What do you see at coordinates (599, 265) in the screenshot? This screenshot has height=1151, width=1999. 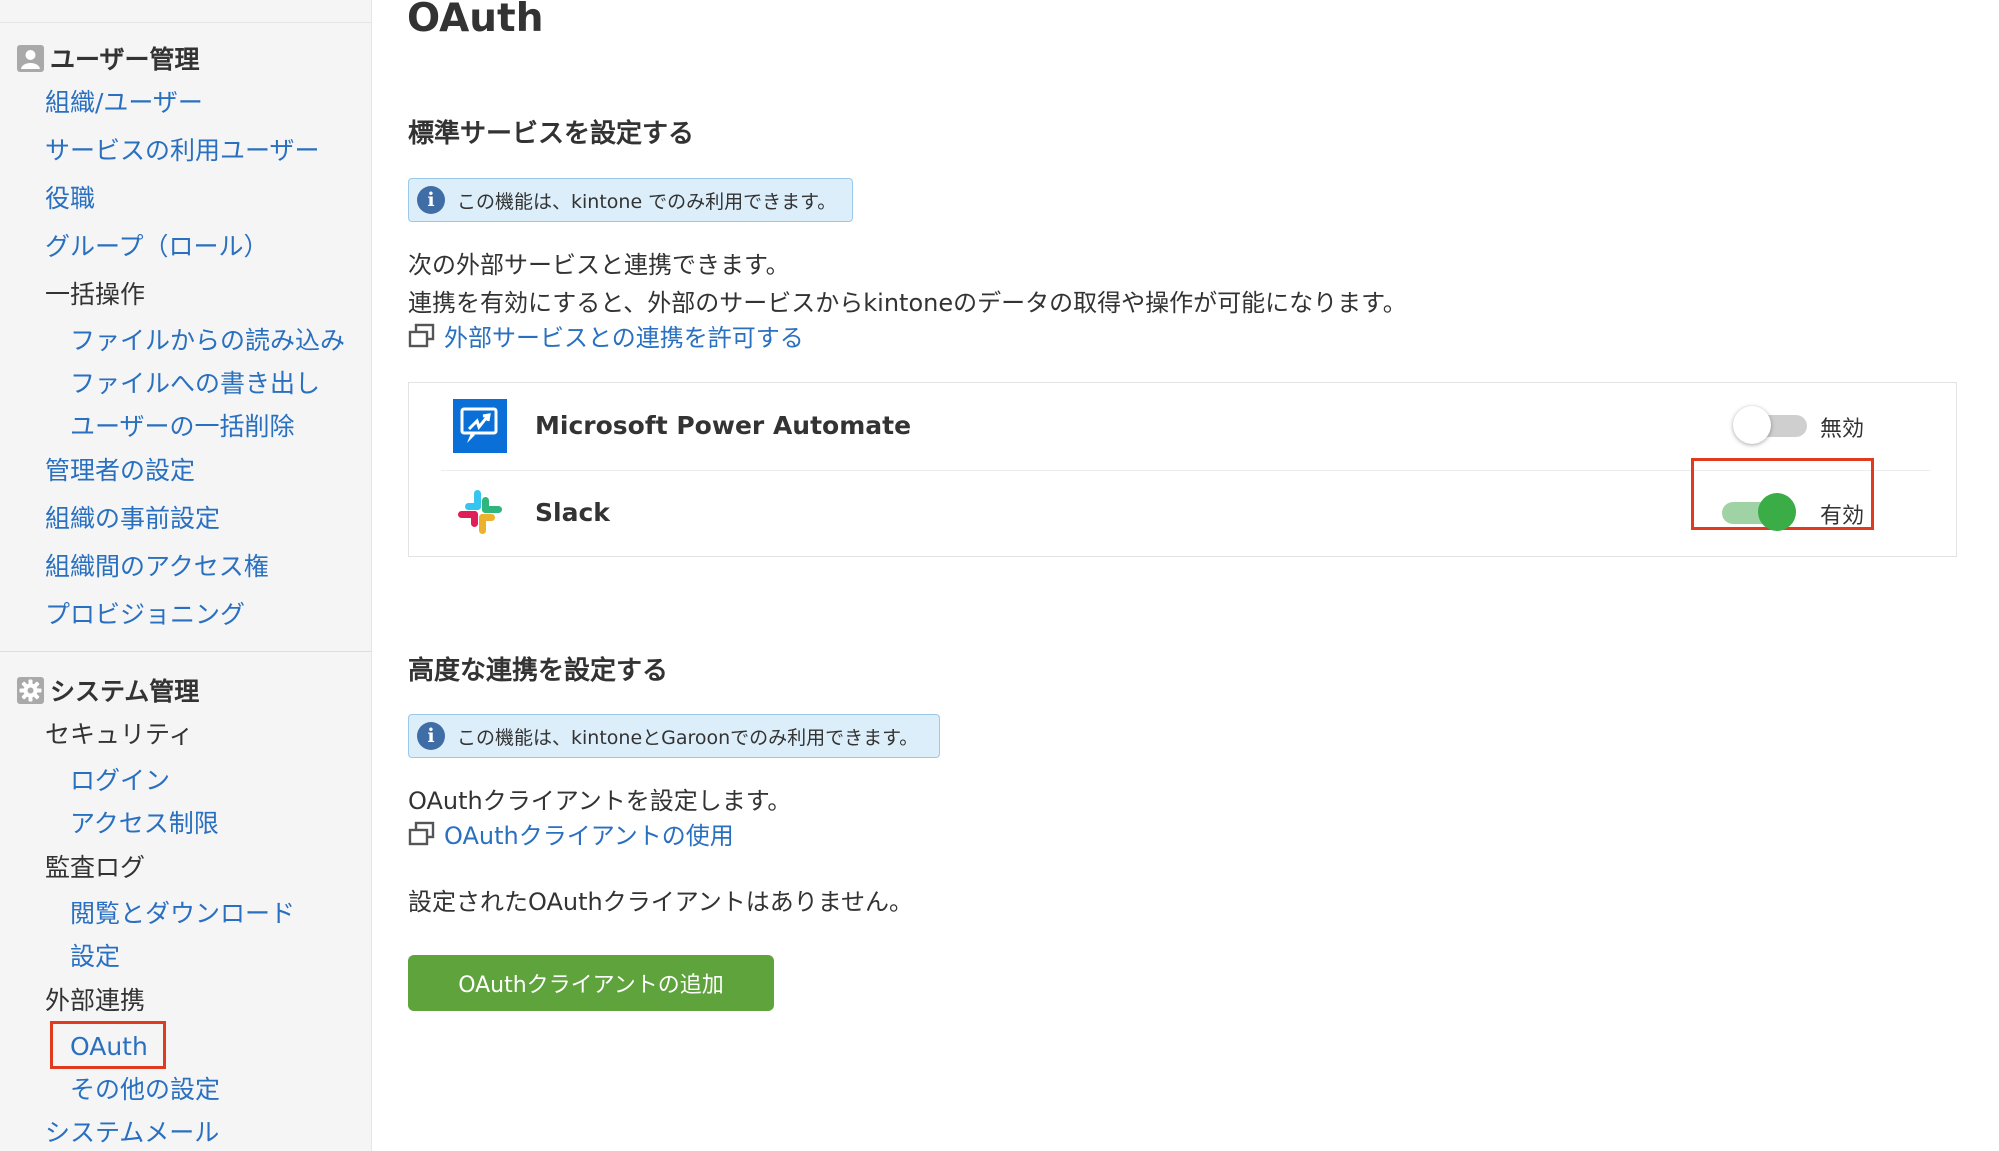 I see `standard-desc-1: 次の外部サービスと連携できます。` at bounding box center [599, 265].